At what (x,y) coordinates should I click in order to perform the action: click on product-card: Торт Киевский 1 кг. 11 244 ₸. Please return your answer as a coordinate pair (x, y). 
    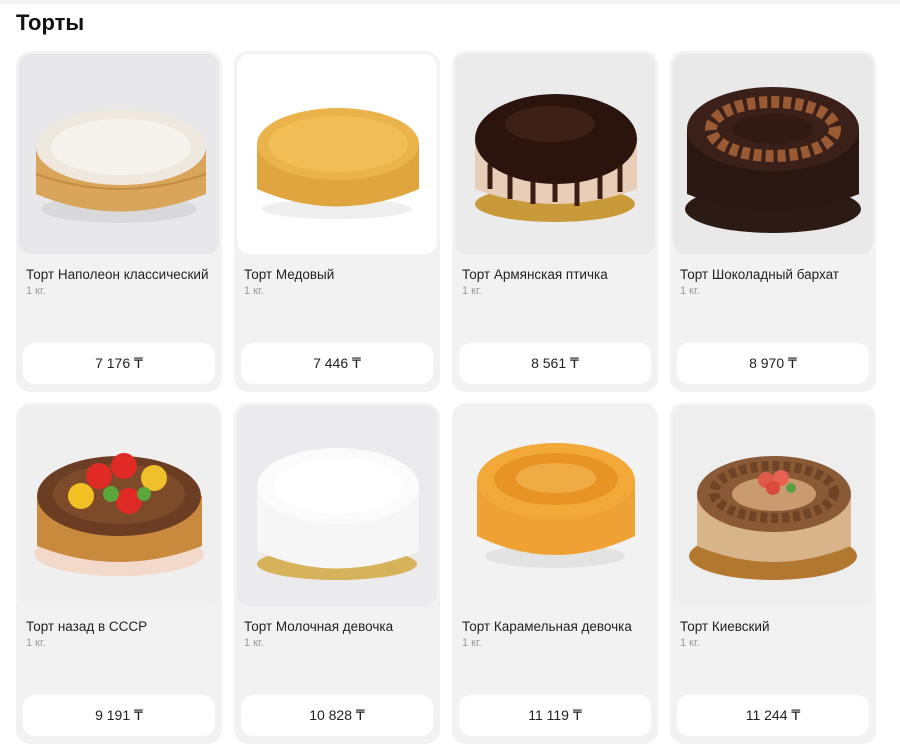
    Looking at the image, I should click on (773, 573).